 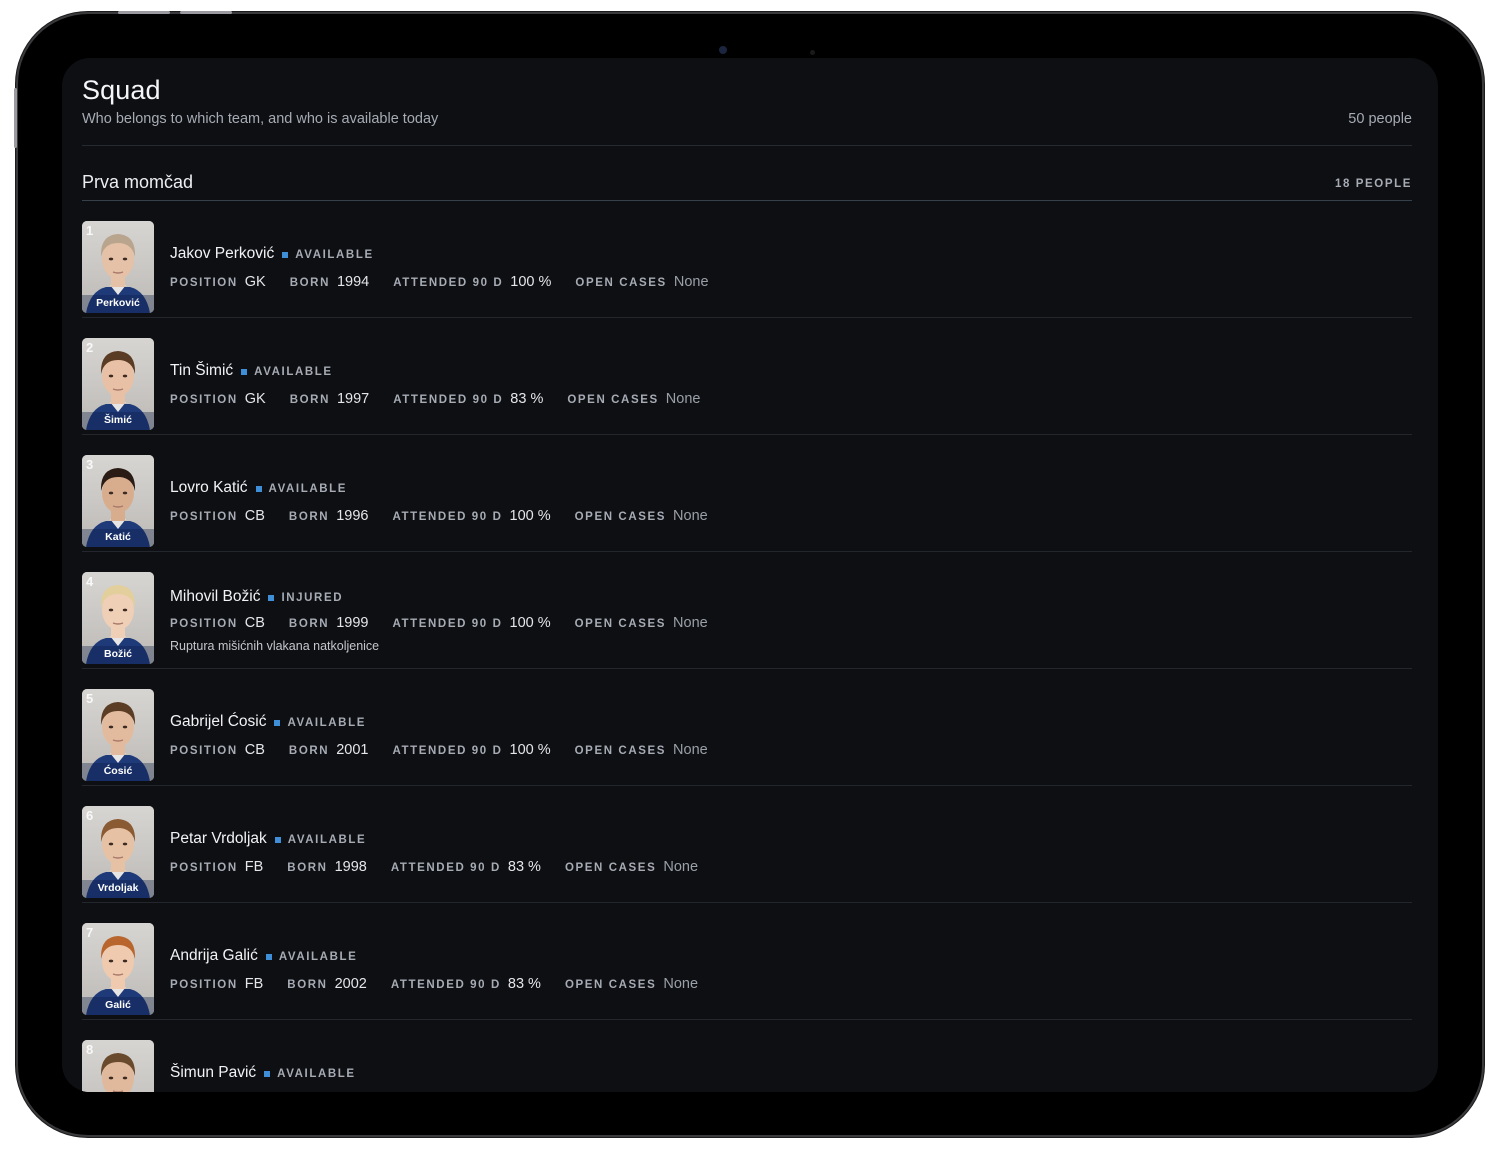 What do you see at coordinates (118, 852) in the screenshot?
I see `player-photo: 6 Vrdoljak` at bounding box center [118, 852].